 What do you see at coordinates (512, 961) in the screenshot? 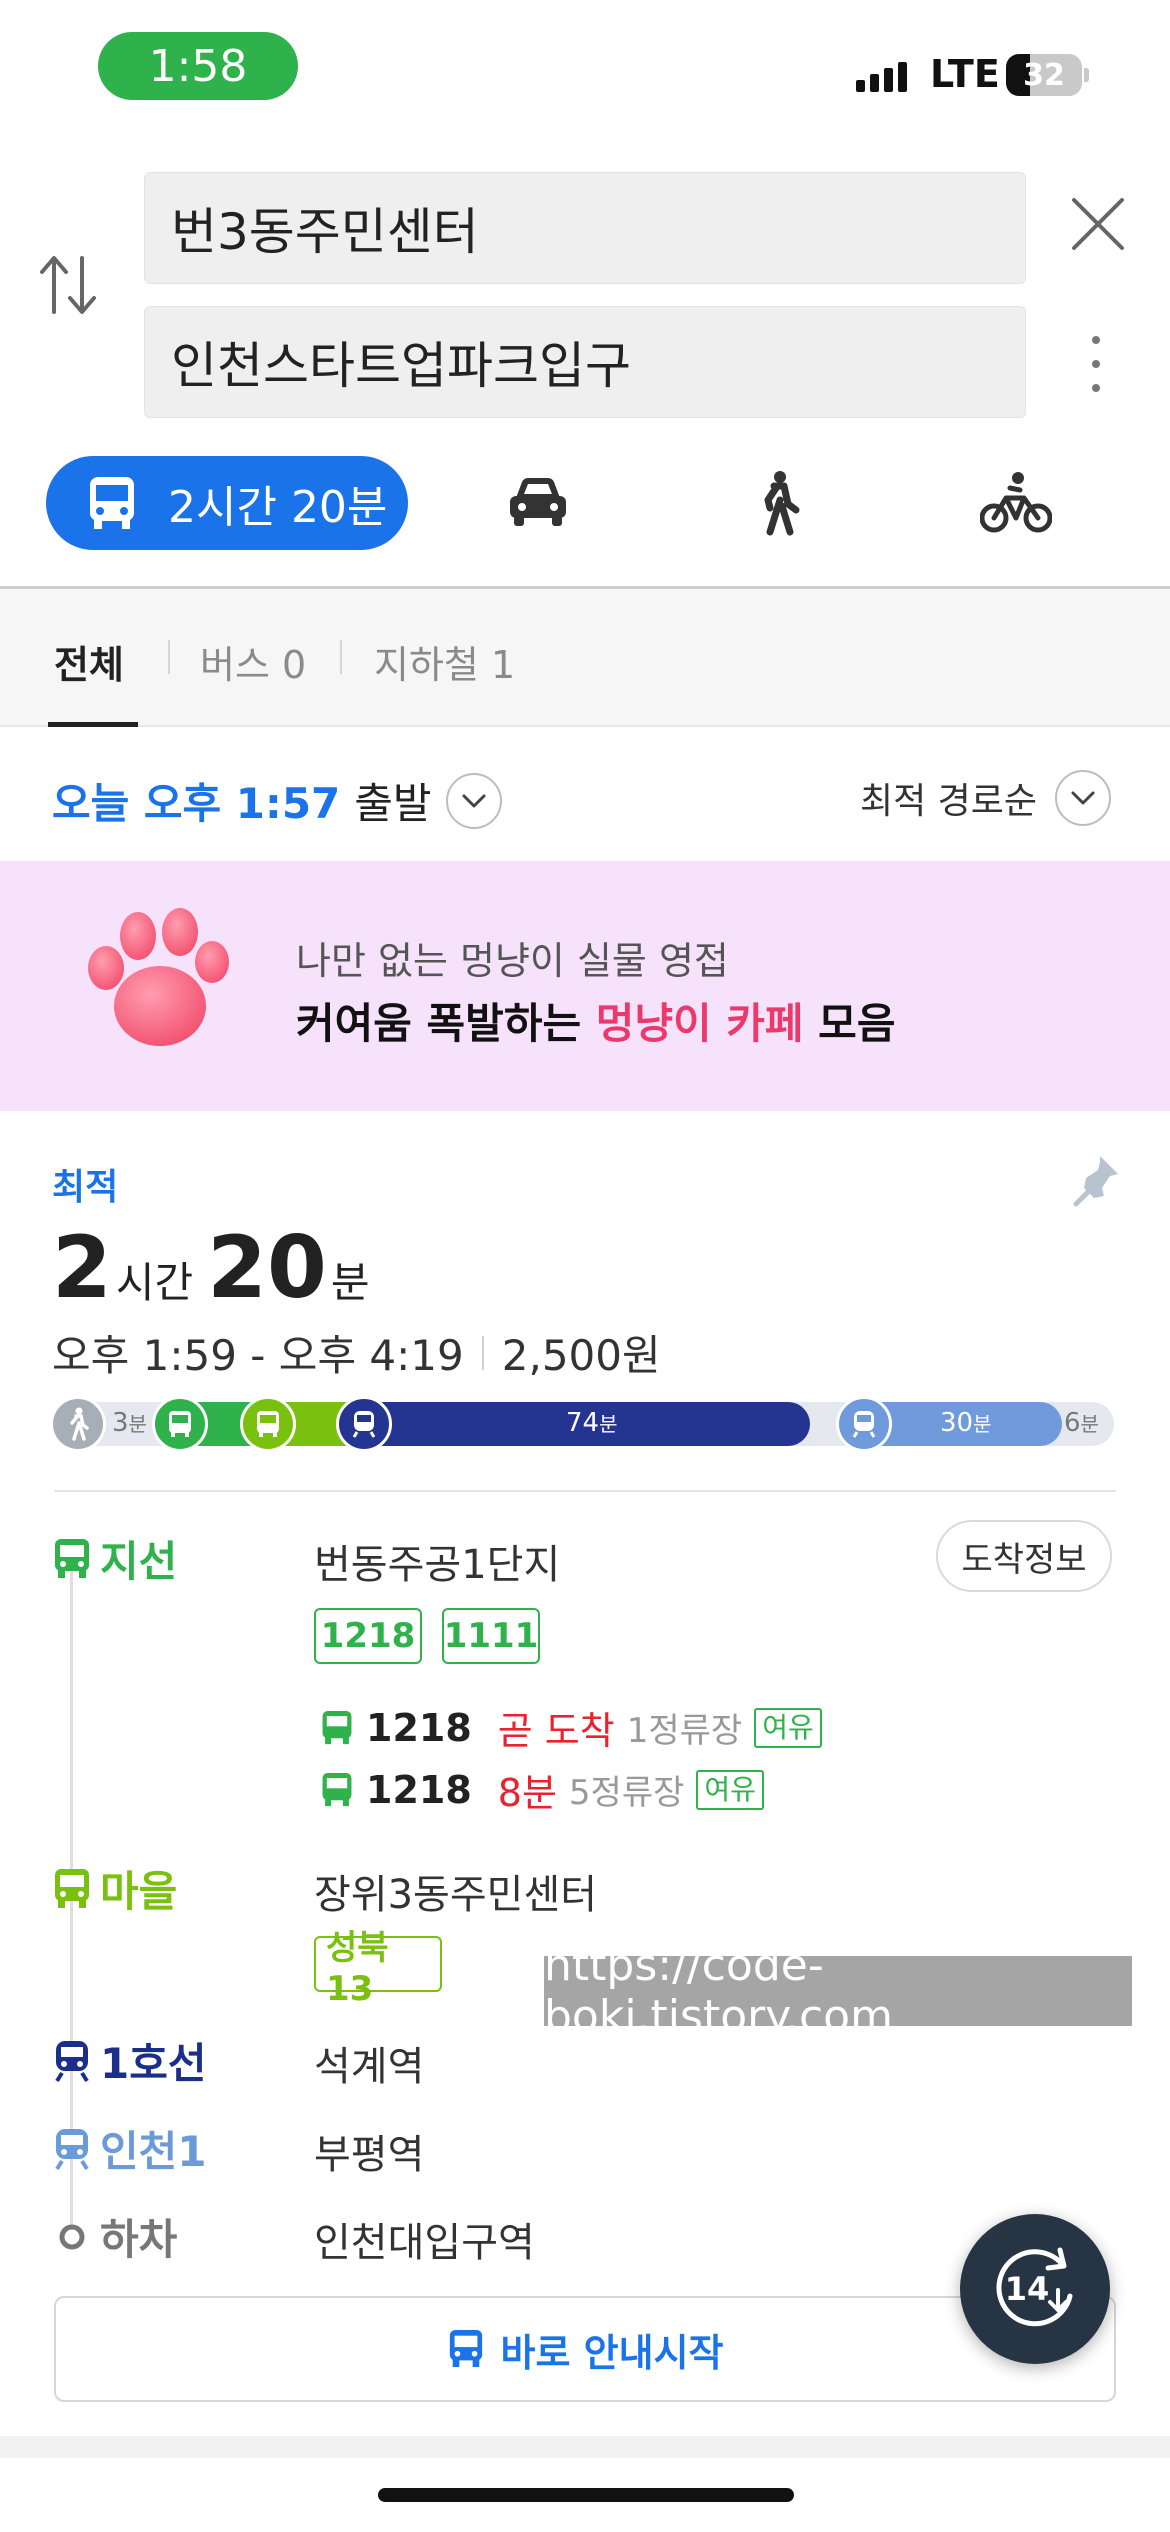
I see `banner-line1: 나만 없는 멍냥이 실물 영접` at bounding box center [512, 961].